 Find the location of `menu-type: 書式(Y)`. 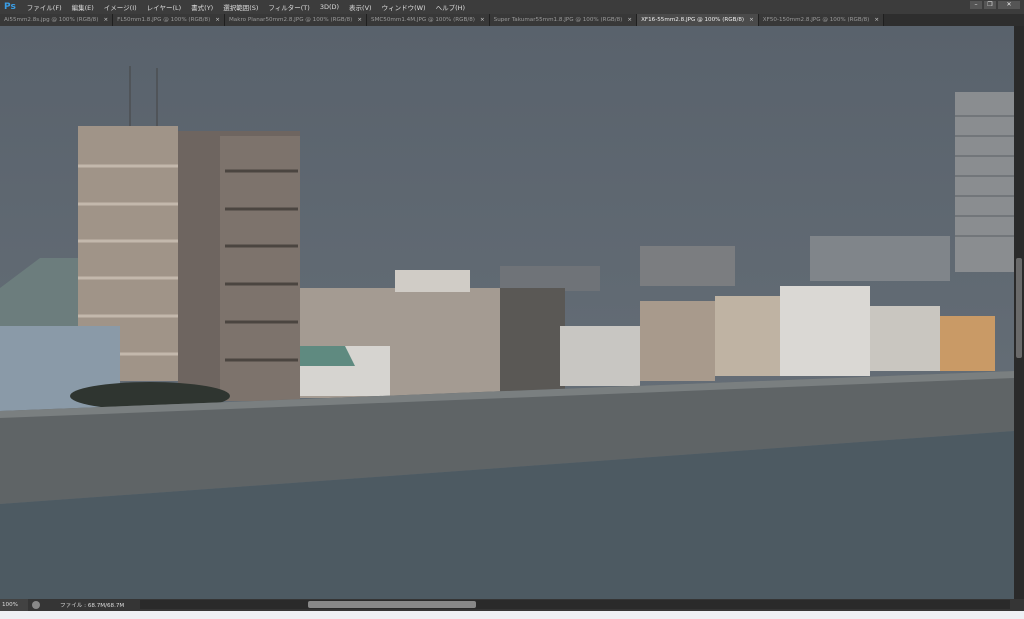

menu-type: 書式(Y) is located at coordinates (202, 7).